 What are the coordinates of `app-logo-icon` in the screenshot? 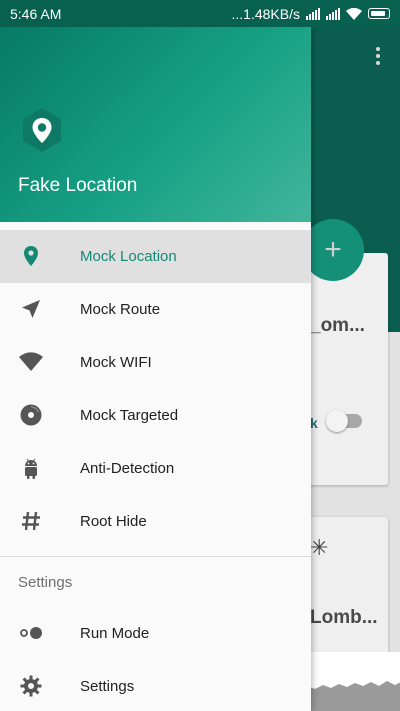 It's located at (42, 130).